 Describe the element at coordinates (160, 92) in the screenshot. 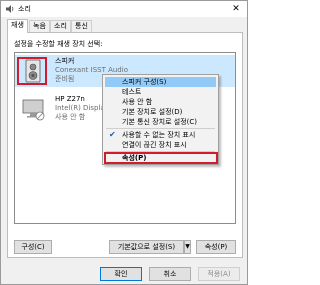

I see `menu-item-test: 테스트` at that location.